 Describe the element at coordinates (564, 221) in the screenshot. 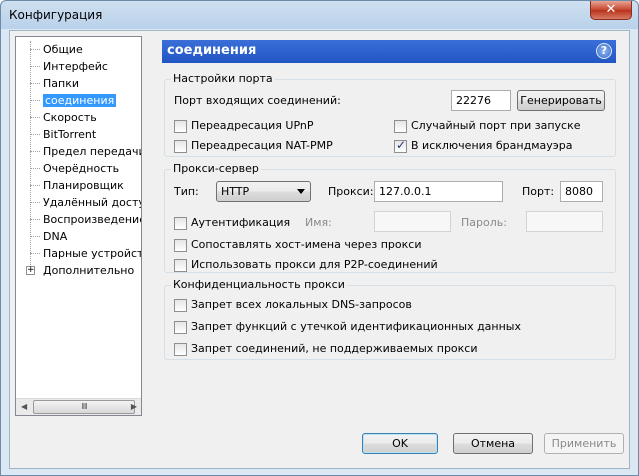

I see `password-input` at that location.